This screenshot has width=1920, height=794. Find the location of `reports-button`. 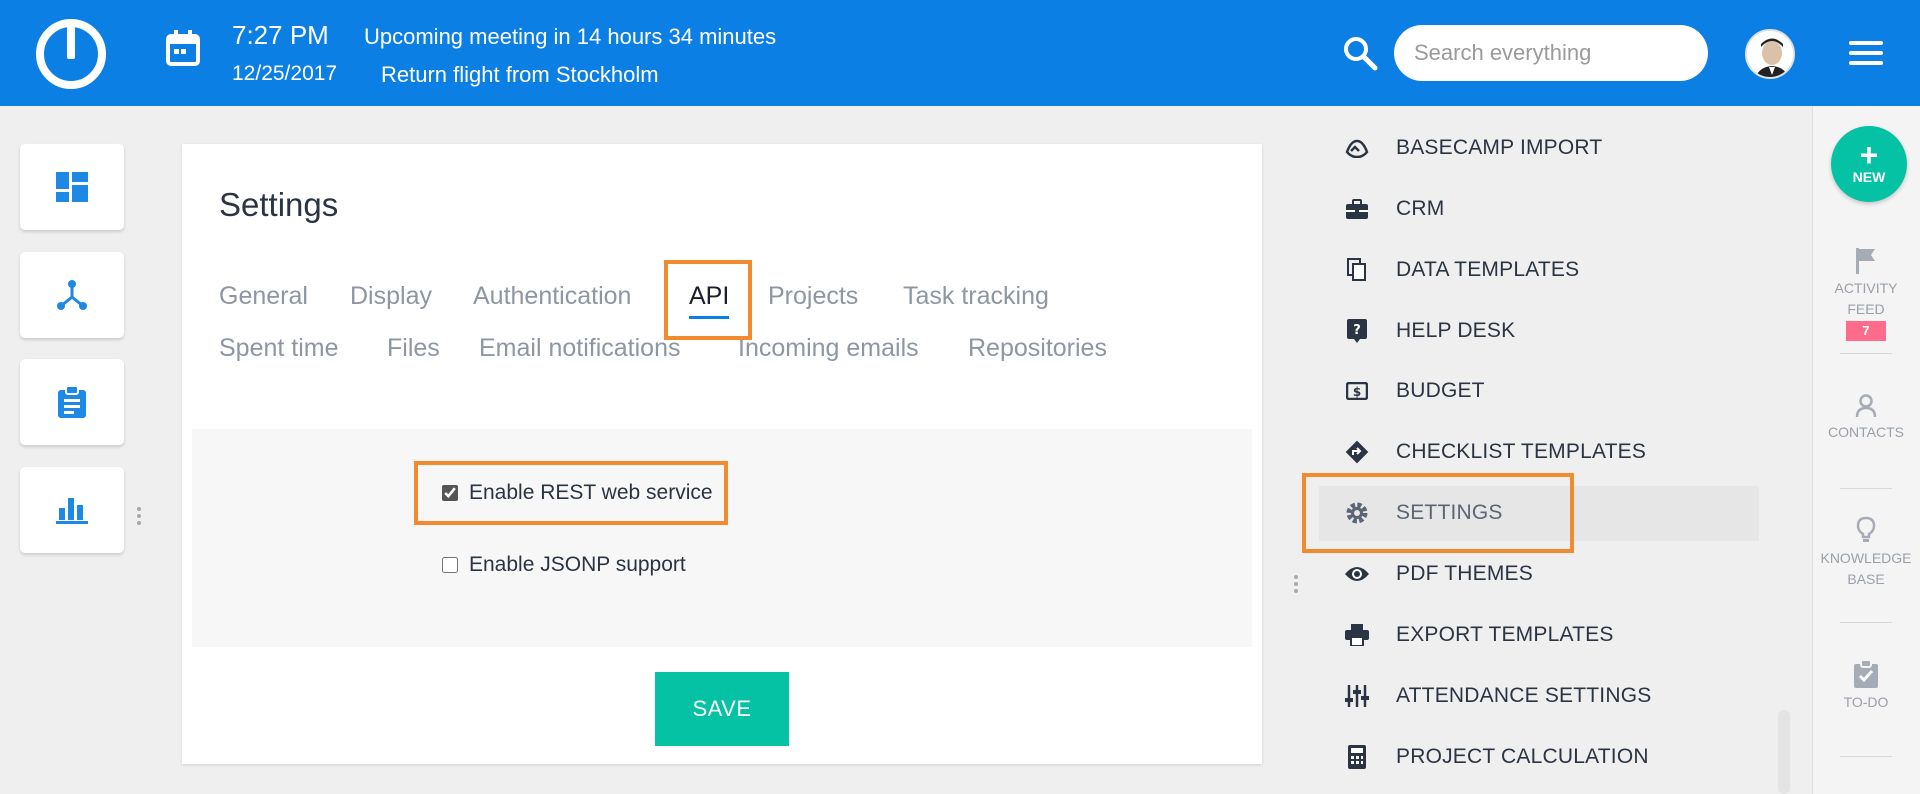

reports-button is located at coordinates (72, 510).